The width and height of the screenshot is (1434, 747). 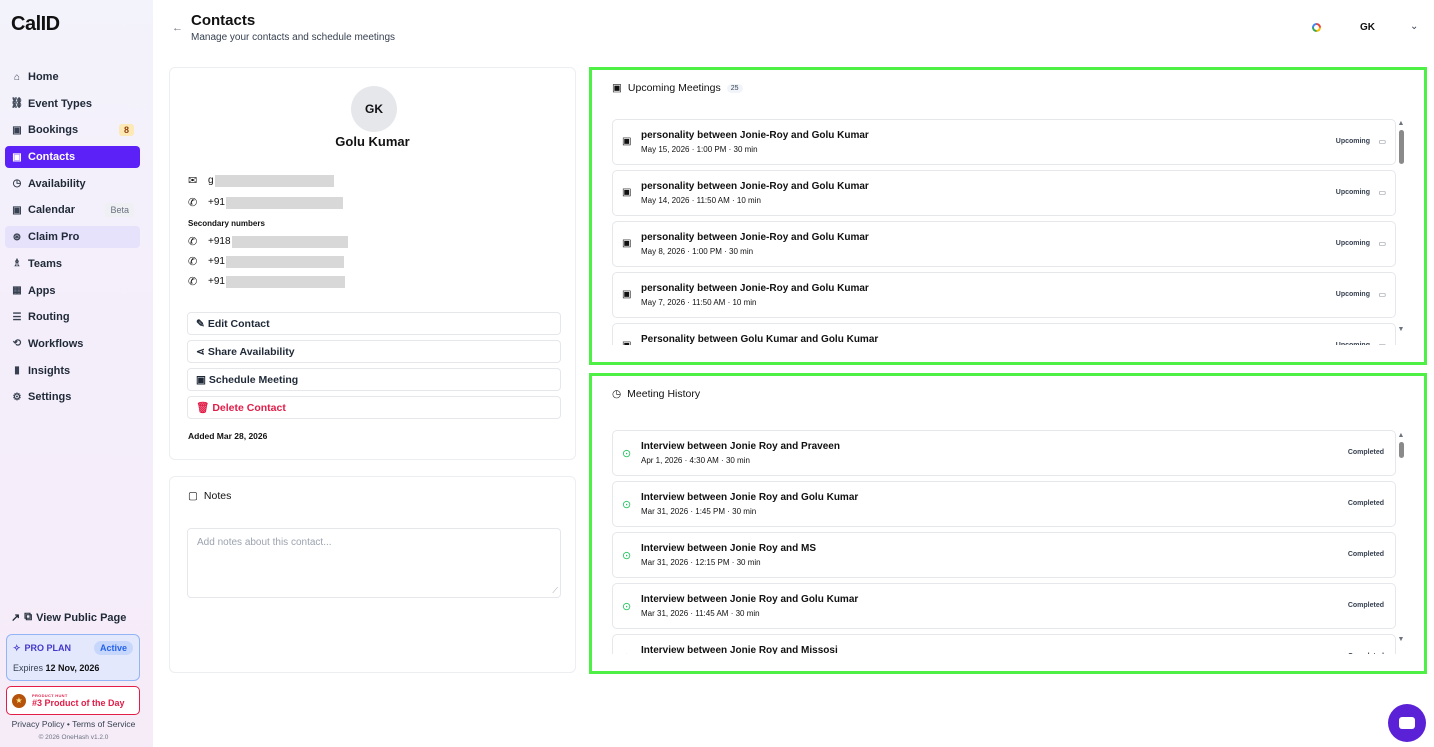 I want to click on sidebar-item-label: Contacts, so click(x=52, y=157).